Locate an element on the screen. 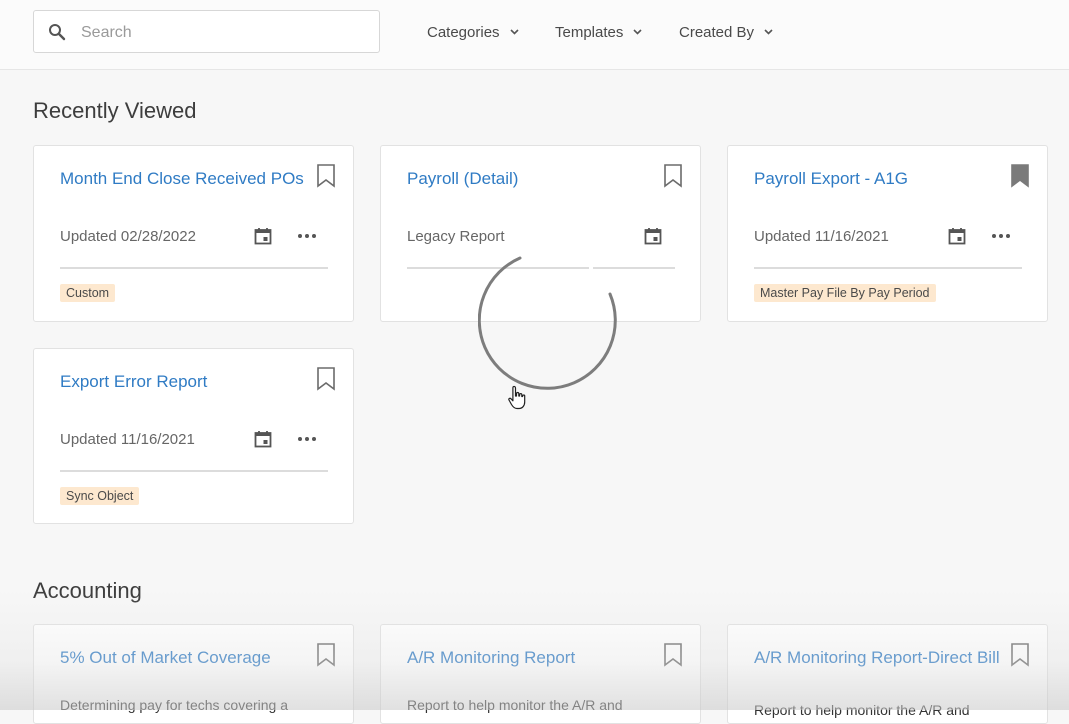 The width and height of the screenshot is (1069, 724). card-title: A/R Monitoring Report is located at coordinates (532, 657).